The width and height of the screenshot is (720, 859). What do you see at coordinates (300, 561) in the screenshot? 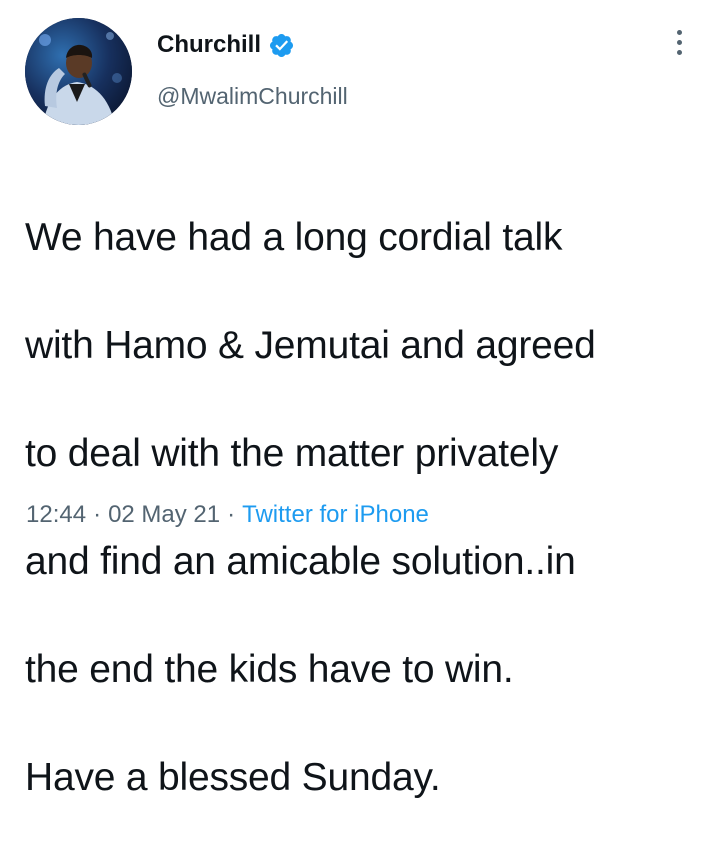
I see `tweet-text-line: and find an amicable solution..in` at bounding box center [300, 561].